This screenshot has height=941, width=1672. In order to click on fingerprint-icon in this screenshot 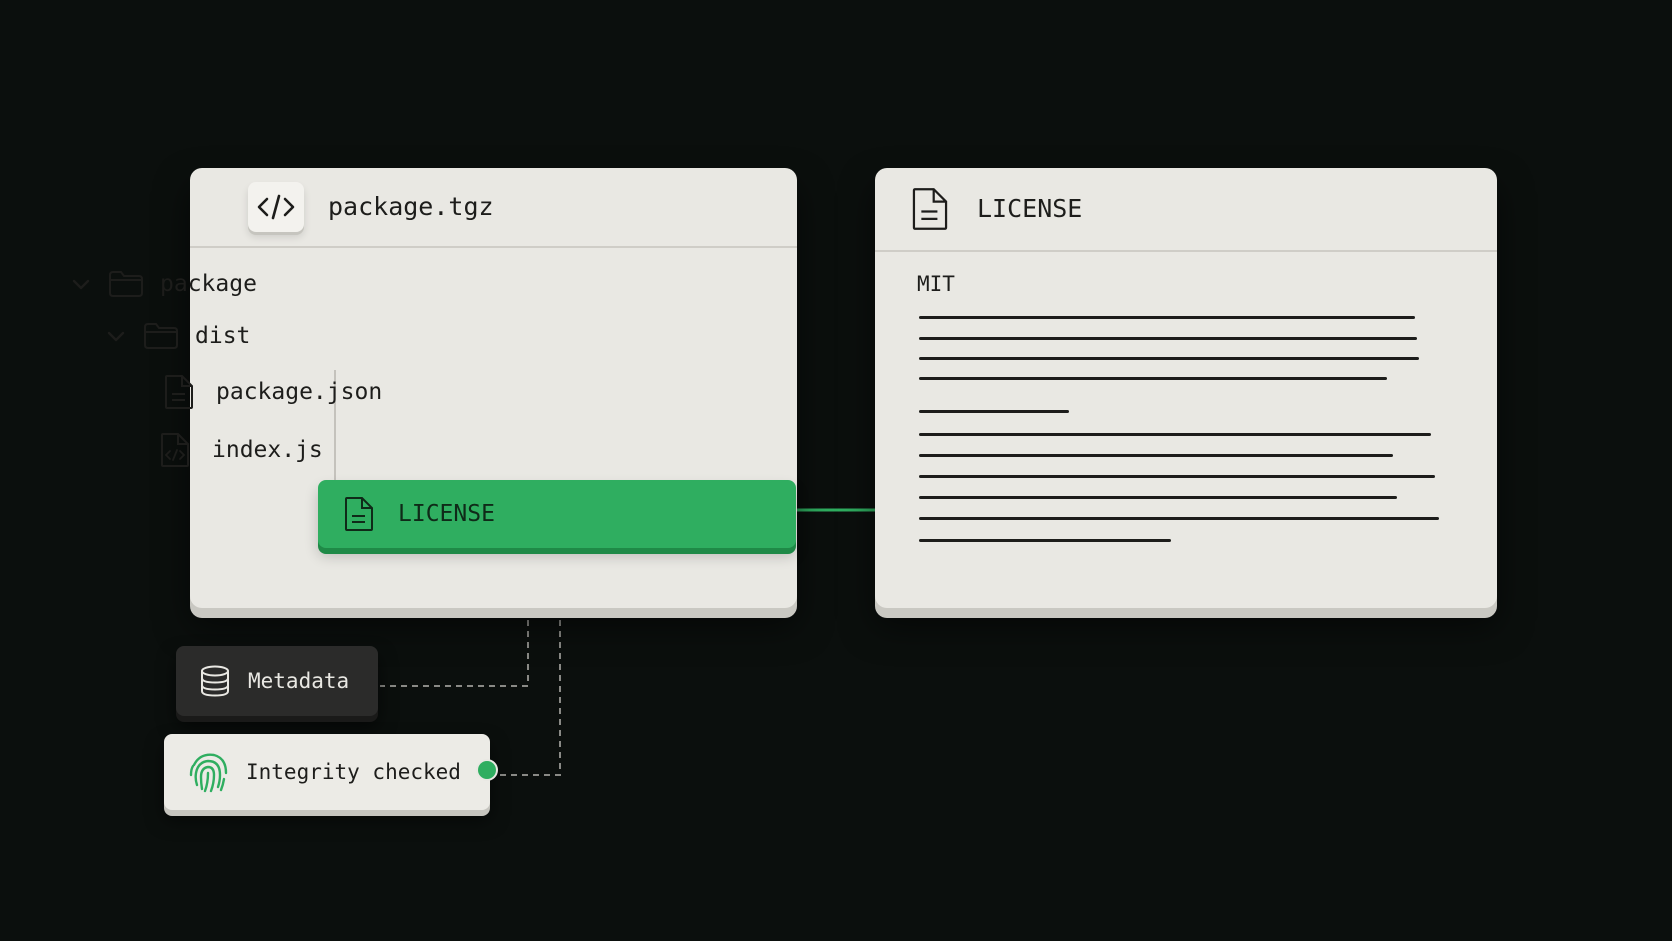, I will do `click(208, 773)`.